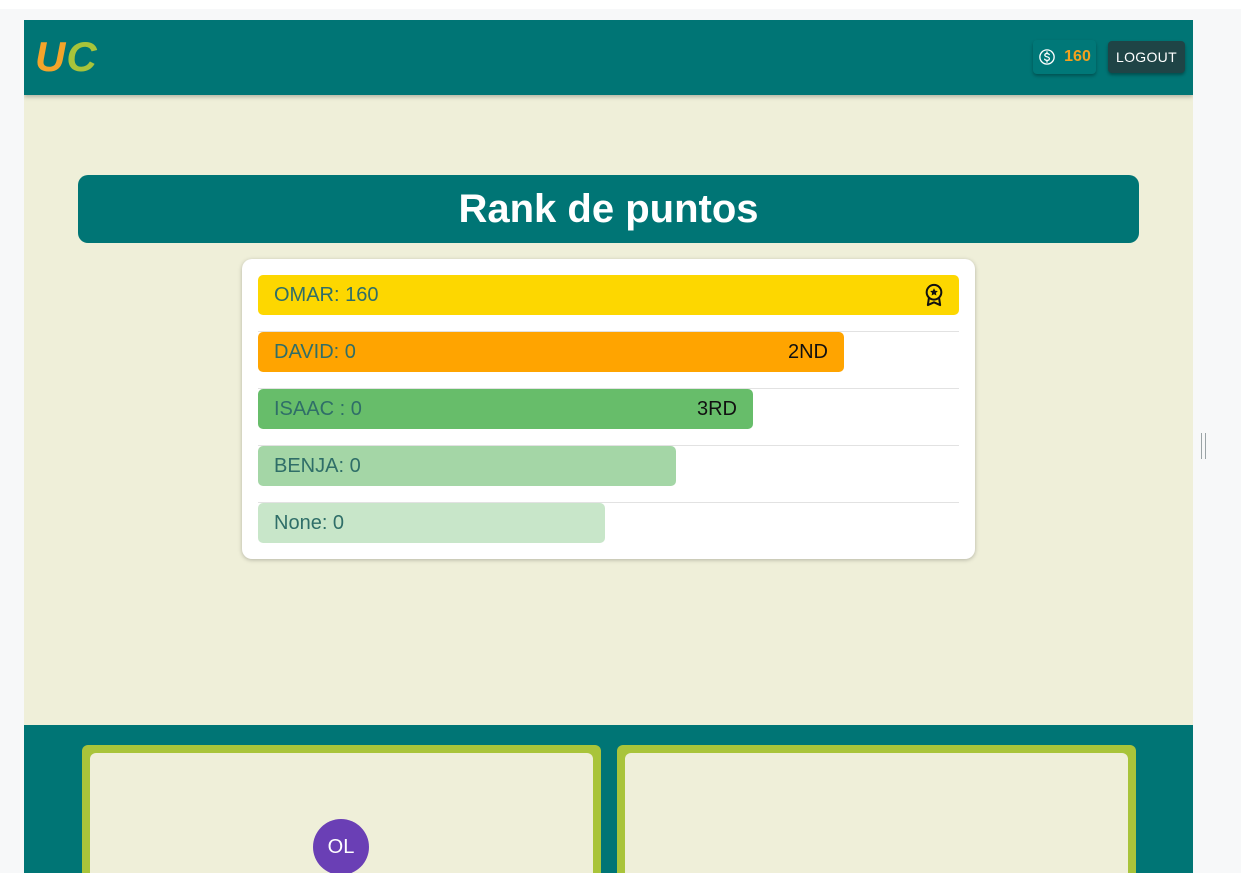 The width and height of the screenshot is (1241, 873). I want to click on footer-card-right, so click(876, 809).